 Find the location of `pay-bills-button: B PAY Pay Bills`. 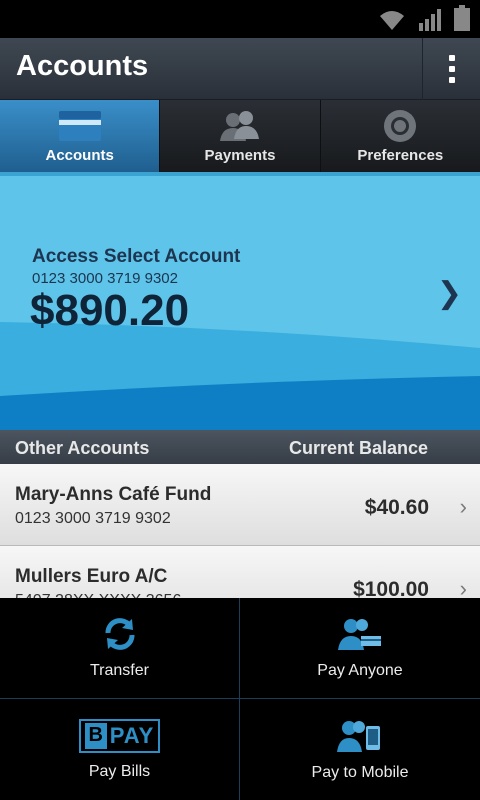

pay-bills-button: B PAY Pay Bills is located at coordinates (120, 749).